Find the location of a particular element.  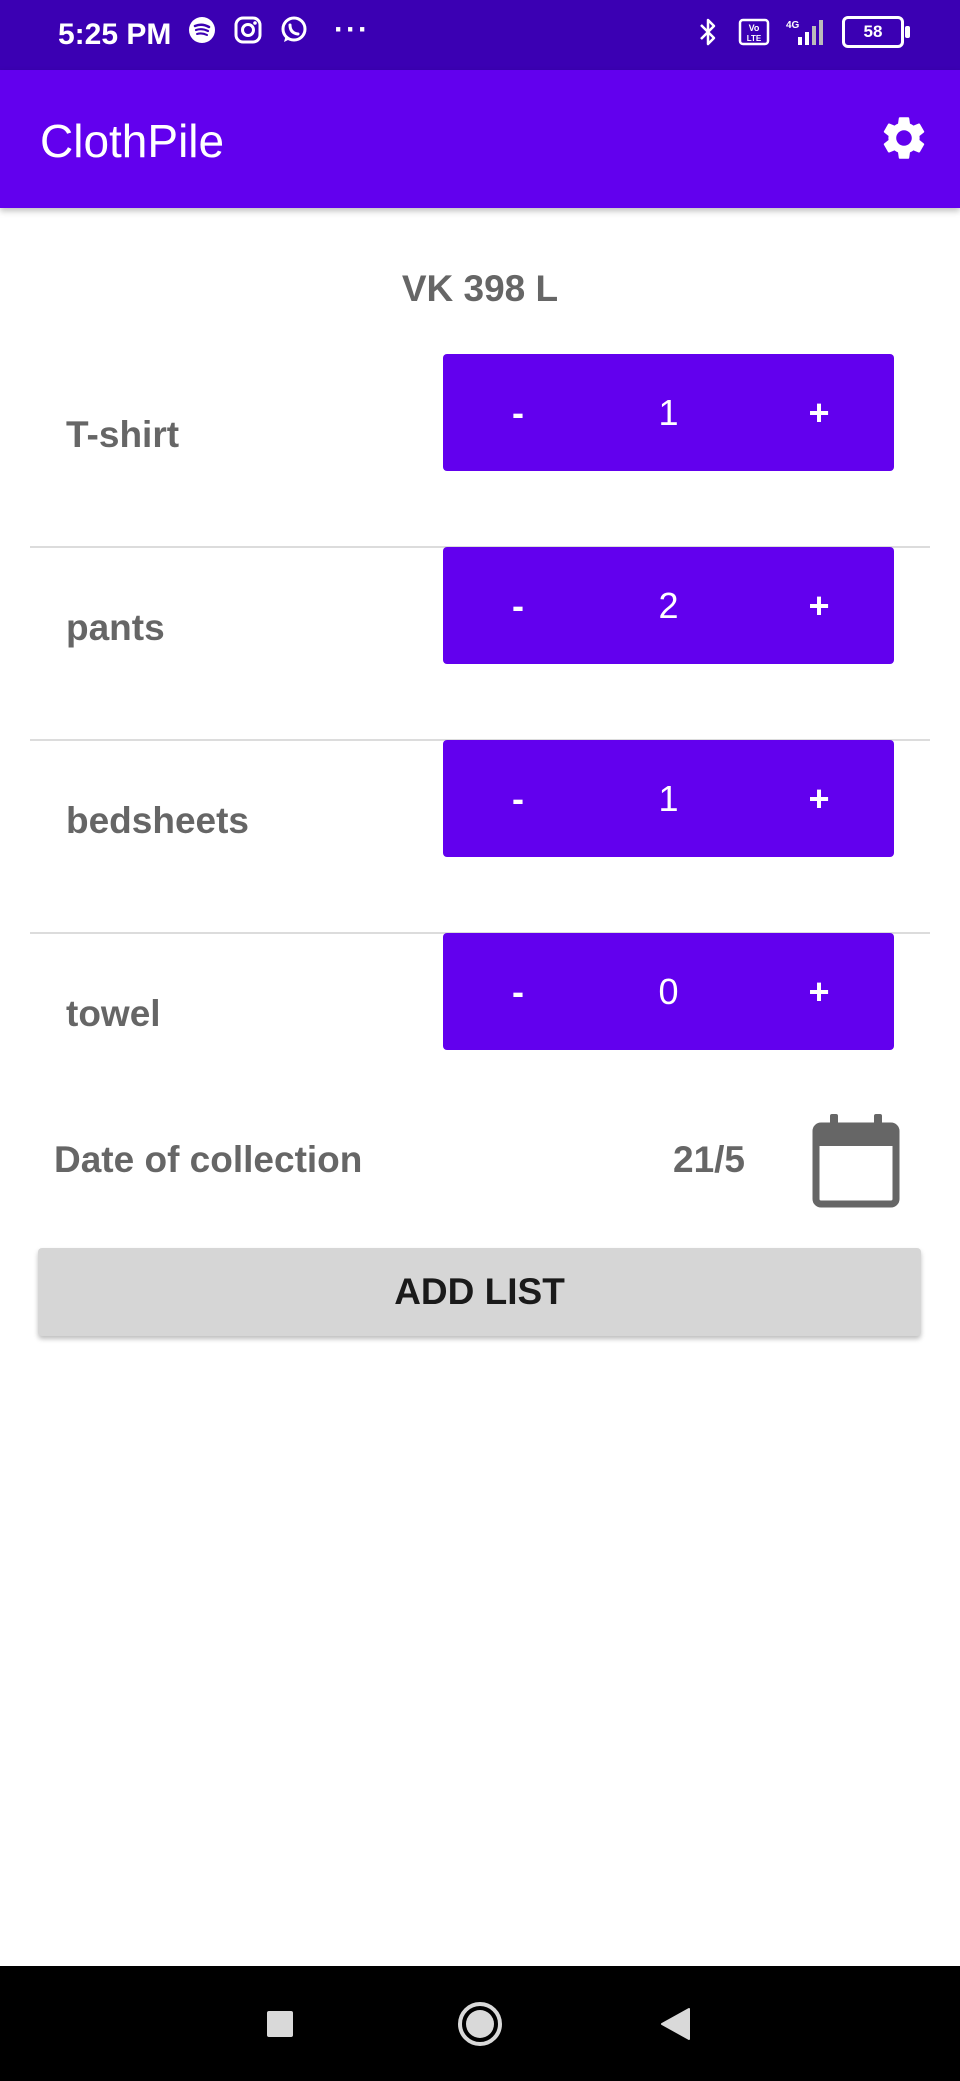

quantity-value: 2 is located at coordinates (668, 605).